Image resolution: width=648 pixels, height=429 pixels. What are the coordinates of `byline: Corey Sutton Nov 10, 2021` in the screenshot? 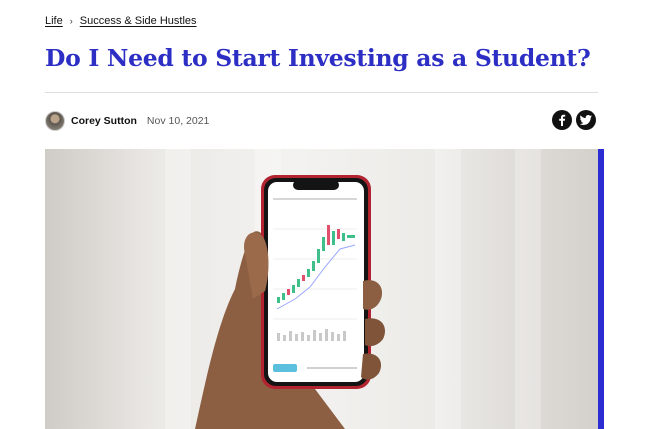 It's located at (127, 120).